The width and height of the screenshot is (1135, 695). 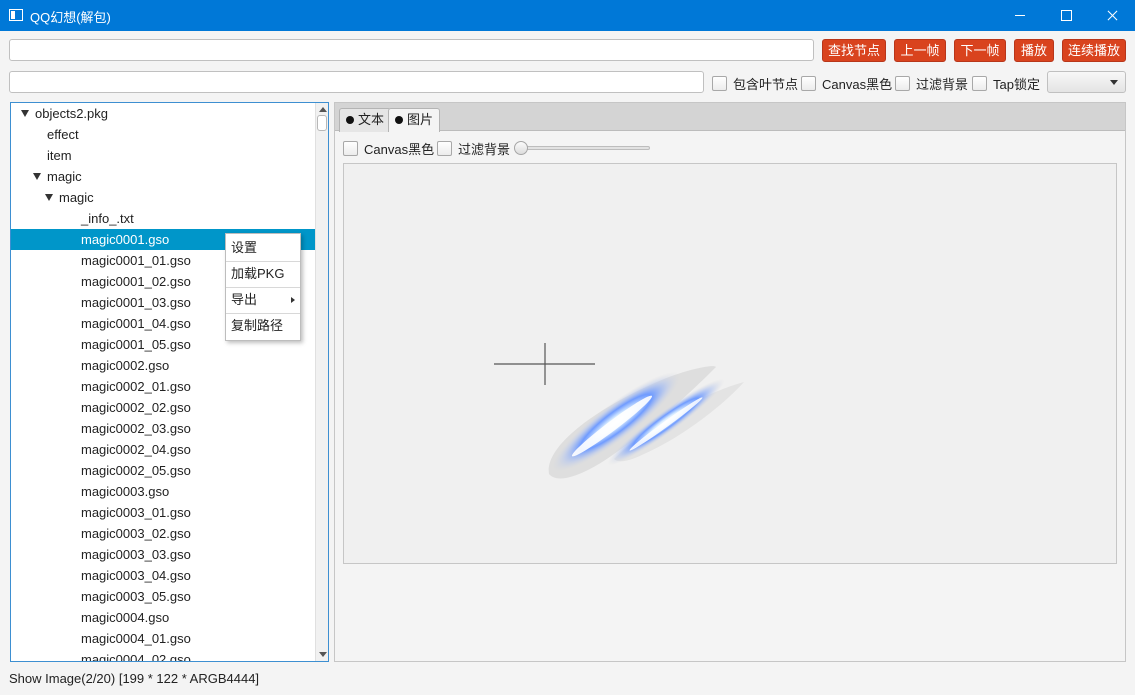 I want to click on scroll-up-arrow-icon, so click(x=323, y=109).